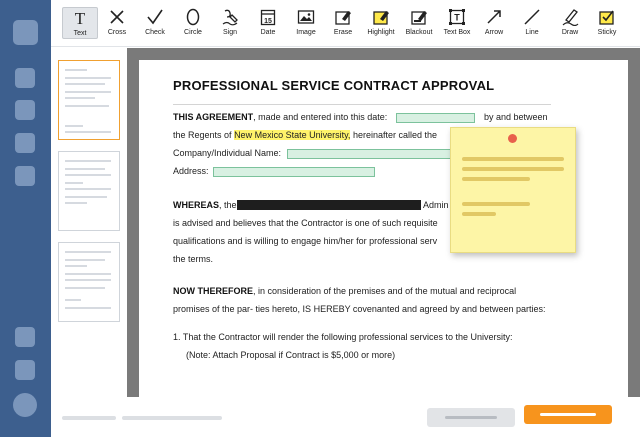  What do you see at coordinates (607, 17) in the screenshot?
I see `sticky-icon` at bounding box center [607, 17].